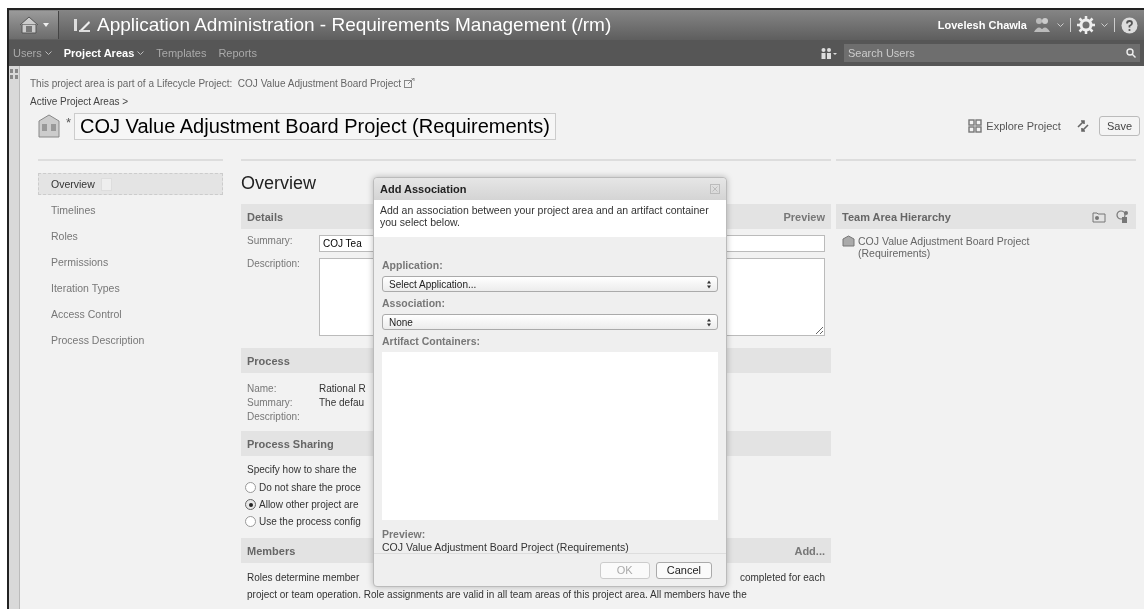 The image size is (1144, 609). Describe the element at coordinates (130, 314) in the screenshot. I see `sidebar-item: Access Control` at that location.